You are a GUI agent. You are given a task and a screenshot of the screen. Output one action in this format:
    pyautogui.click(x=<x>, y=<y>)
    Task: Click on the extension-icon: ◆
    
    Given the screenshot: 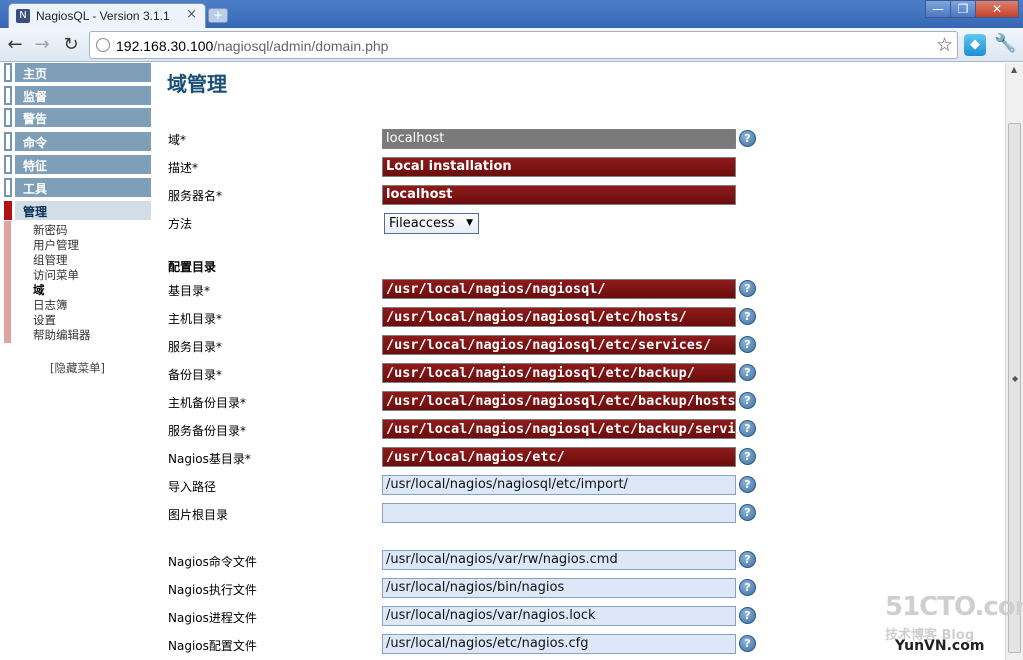 What is the action you would take?
    pyautogui.click(x=975, y=45)
    